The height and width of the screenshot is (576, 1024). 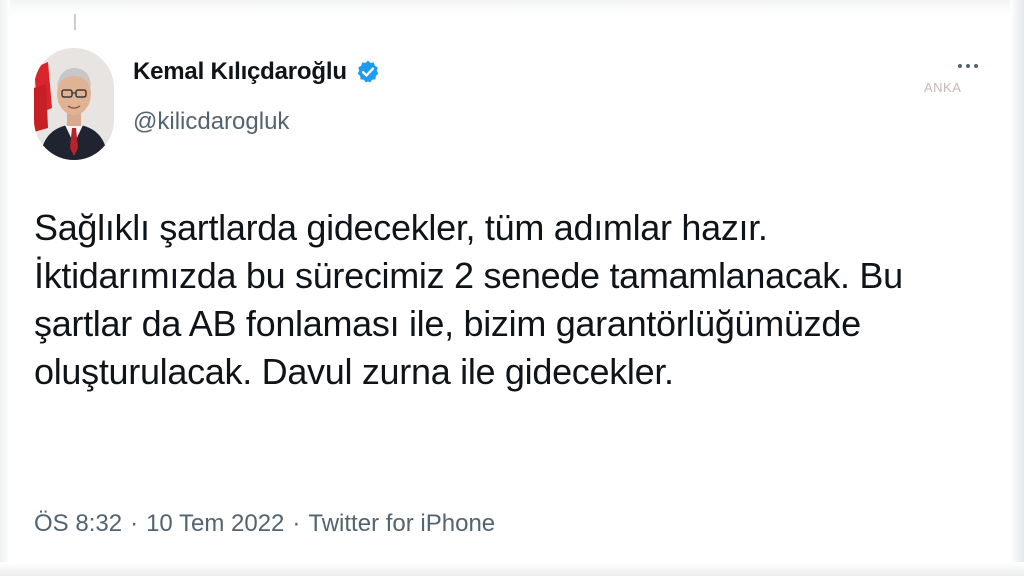 I want to click on verified-badge-icon, so click(x=368, y=72).